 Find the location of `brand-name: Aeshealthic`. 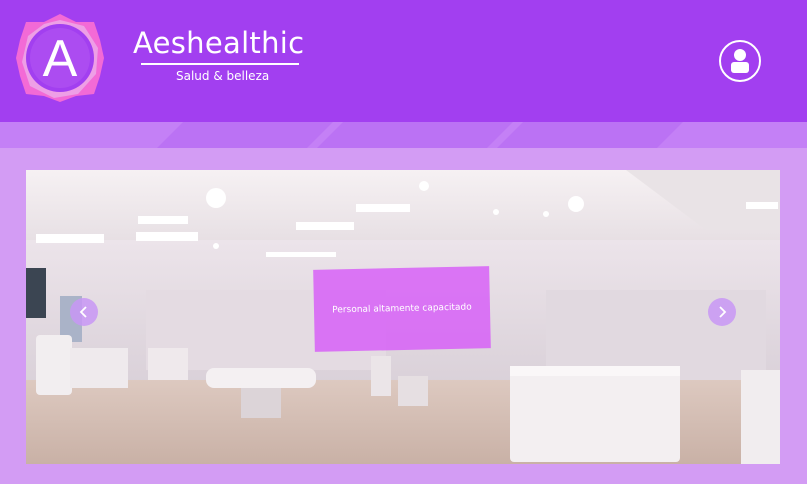

brand-name: Aeshealthic is located at coordinates (218, 43).